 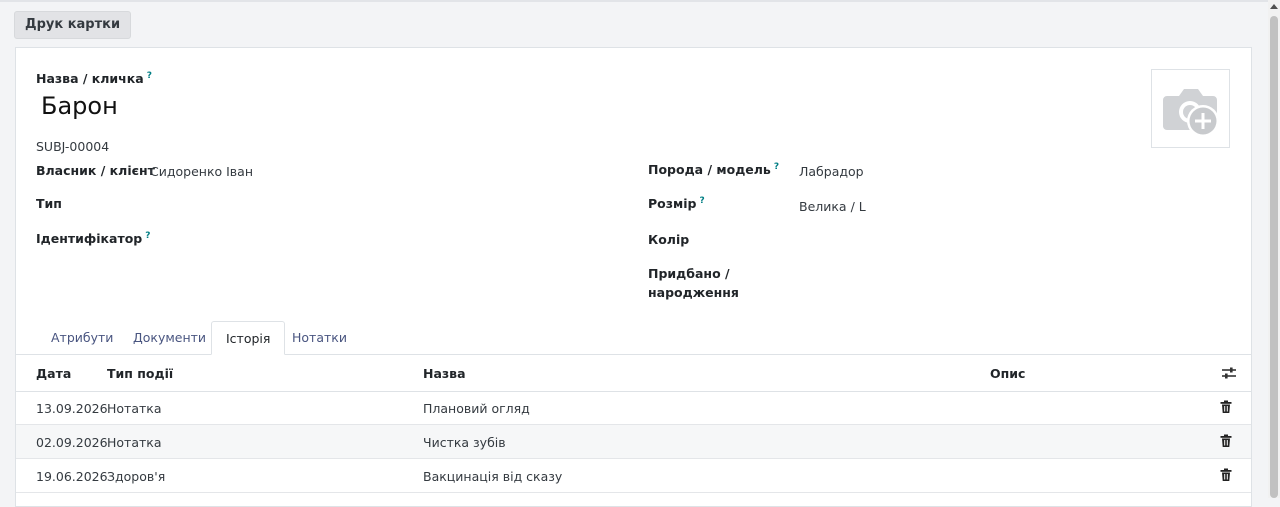 I want to click on owner-field: Сидоренко Іван, so click(x=201, y=171).